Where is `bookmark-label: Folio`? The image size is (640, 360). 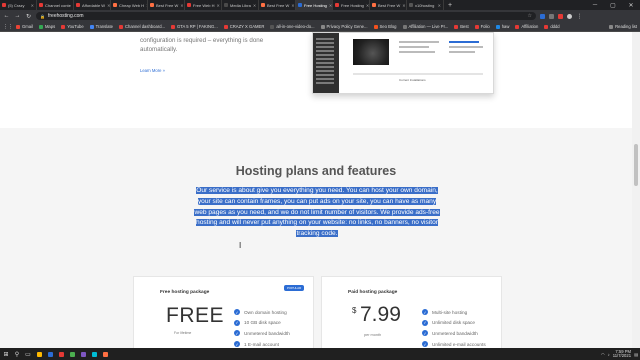 bookmark-label: Folio is located at coordinates (485, 26).